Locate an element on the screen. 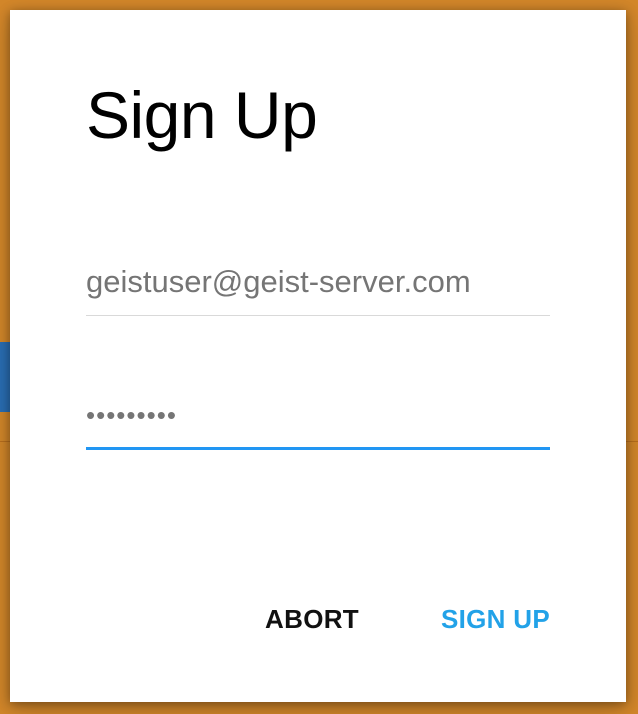 The width and height of the screenshot is (638, 714). password-field-underline is located at coordinates (318, 448).